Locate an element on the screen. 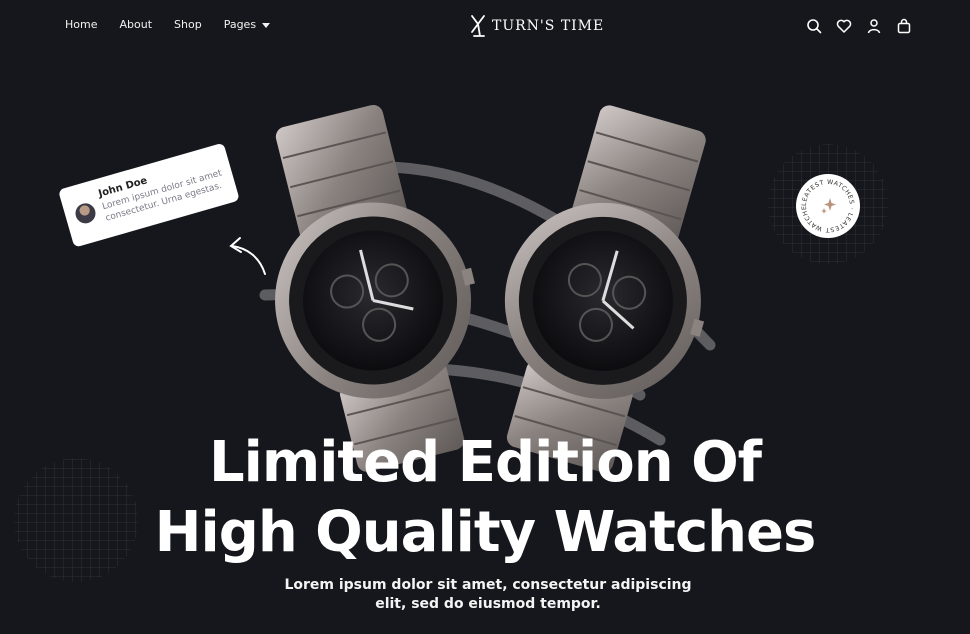 The height and width of the screenshot is (634, 970). nav-home: Home is located at coordinates (81, 24).